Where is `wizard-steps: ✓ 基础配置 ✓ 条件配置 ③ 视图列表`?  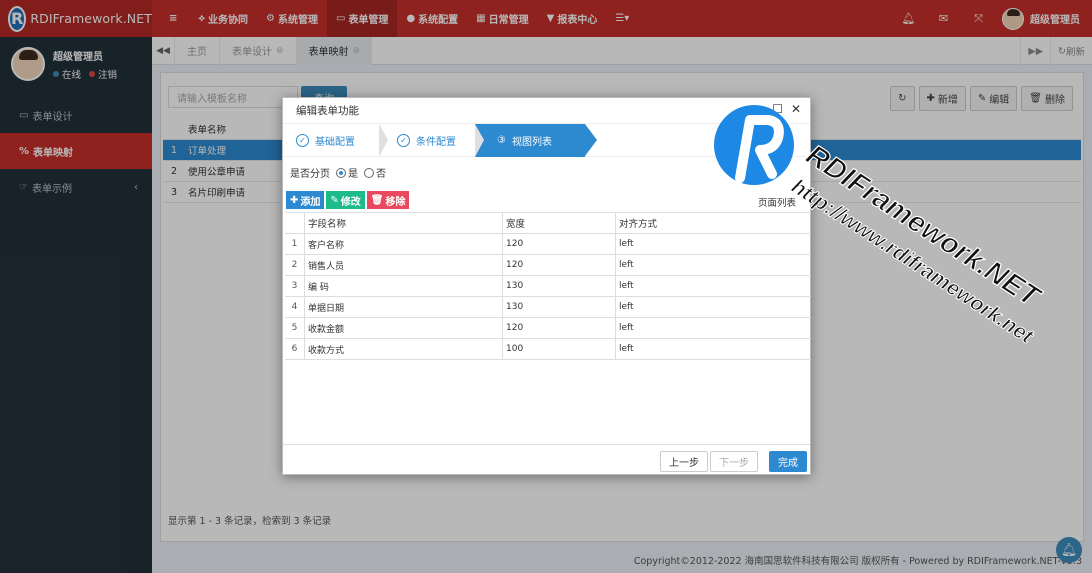
wizard-steps: ✓ 基础配置 ✓ 条件配置 ③ 视图列表 is located at coordinates (547, 140).